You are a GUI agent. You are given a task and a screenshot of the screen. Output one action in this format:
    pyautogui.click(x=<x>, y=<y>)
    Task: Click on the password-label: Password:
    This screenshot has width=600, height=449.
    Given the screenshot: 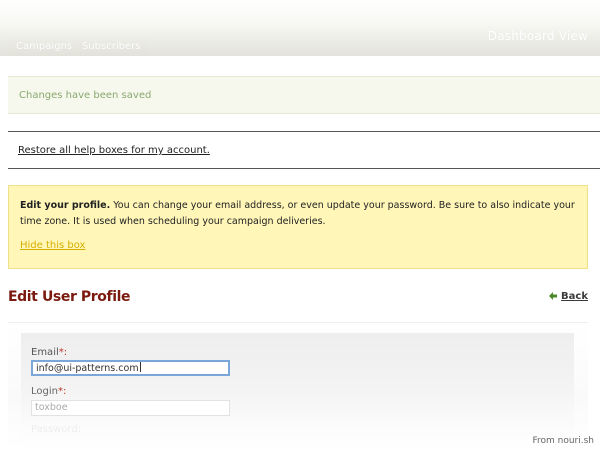 What is the action you would take?
    pyautogui.click(x=56, y=429)
    